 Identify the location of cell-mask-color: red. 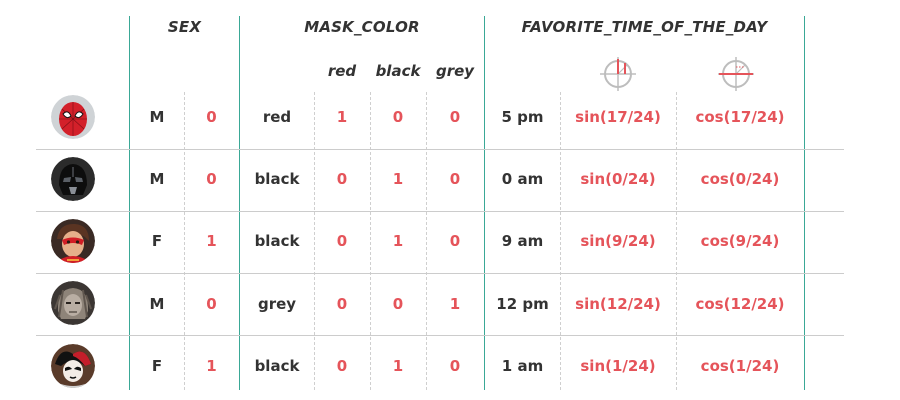
(277, 117).